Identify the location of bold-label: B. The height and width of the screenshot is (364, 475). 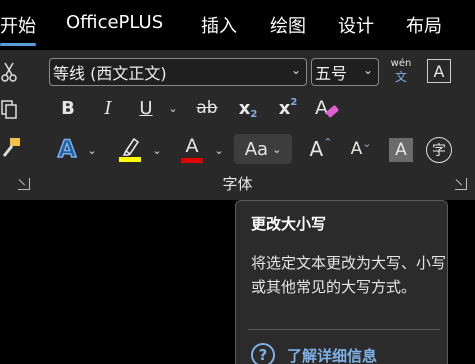
(68, 108).